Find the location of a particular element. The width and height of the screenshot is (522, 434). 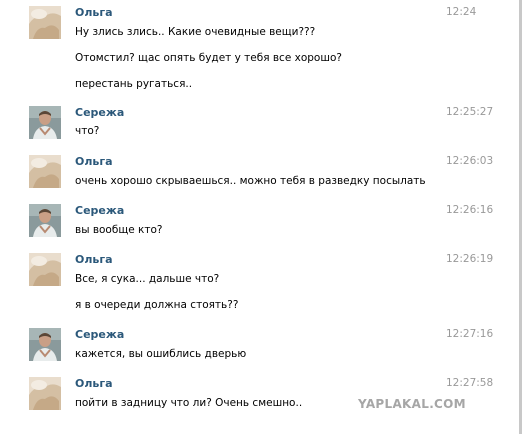

message-text: Ну злись злись.. Какие очевидные вещи??? is located at coordinates (195, 32).